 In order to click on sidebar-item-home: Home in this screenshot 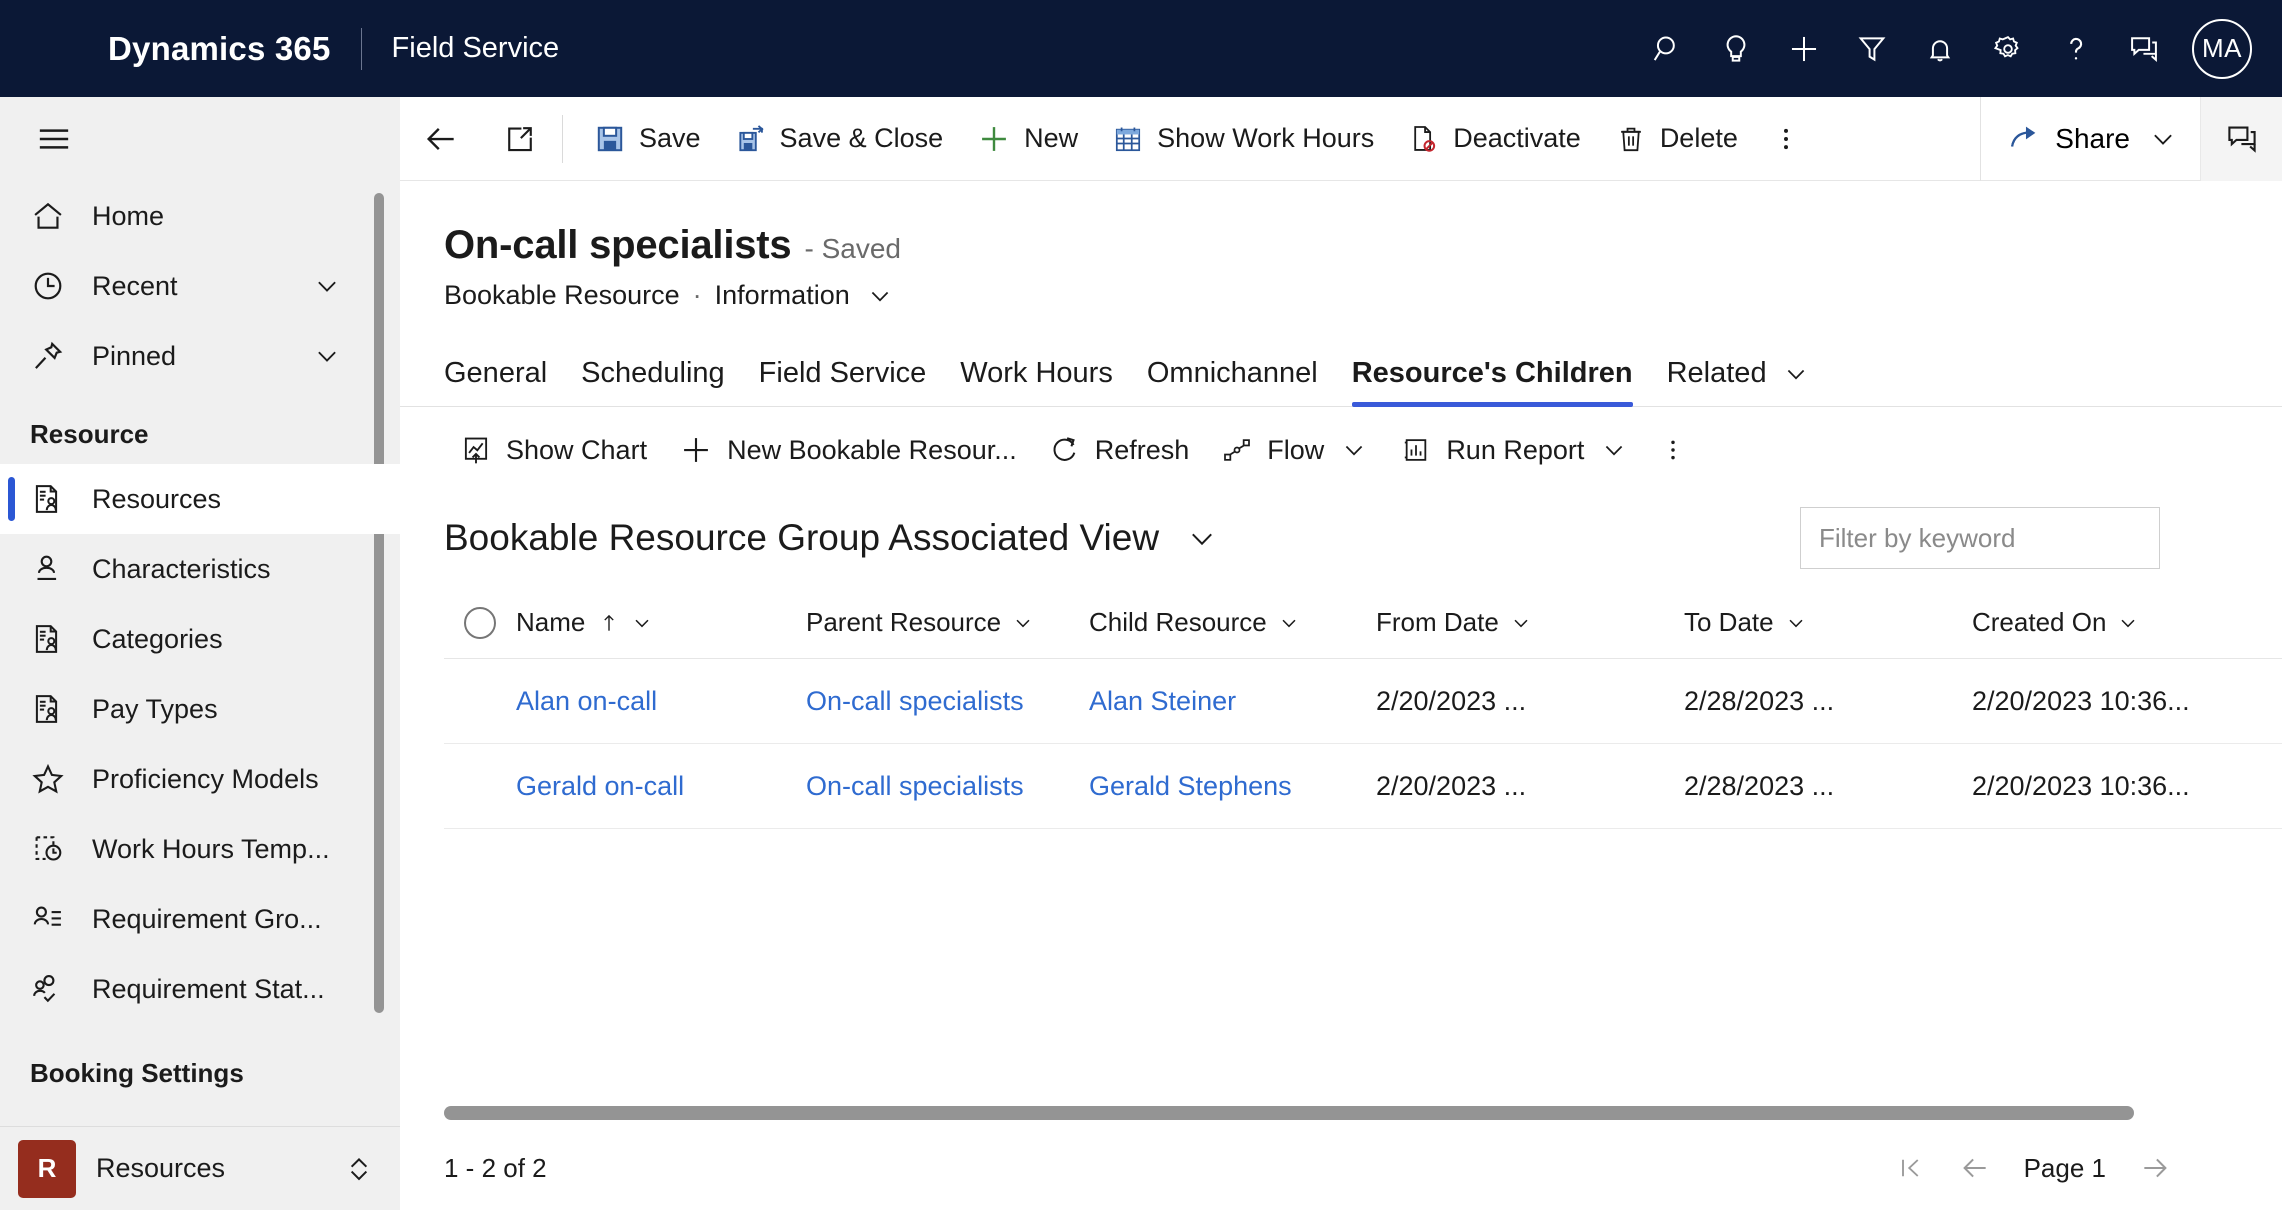, I will do `click(200, 216)`.